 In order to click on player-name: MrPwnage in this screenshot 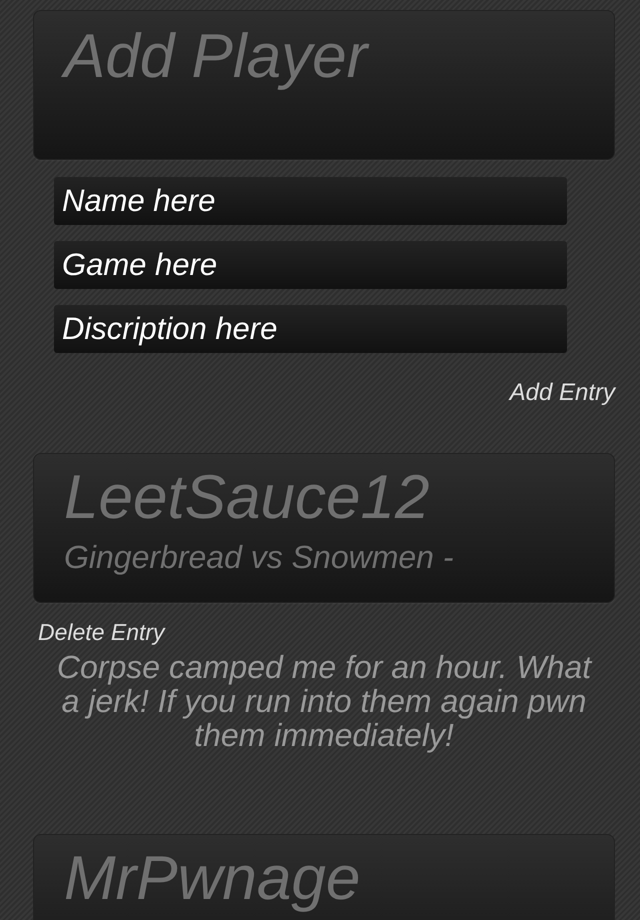, I will do `click(213, 878)`.